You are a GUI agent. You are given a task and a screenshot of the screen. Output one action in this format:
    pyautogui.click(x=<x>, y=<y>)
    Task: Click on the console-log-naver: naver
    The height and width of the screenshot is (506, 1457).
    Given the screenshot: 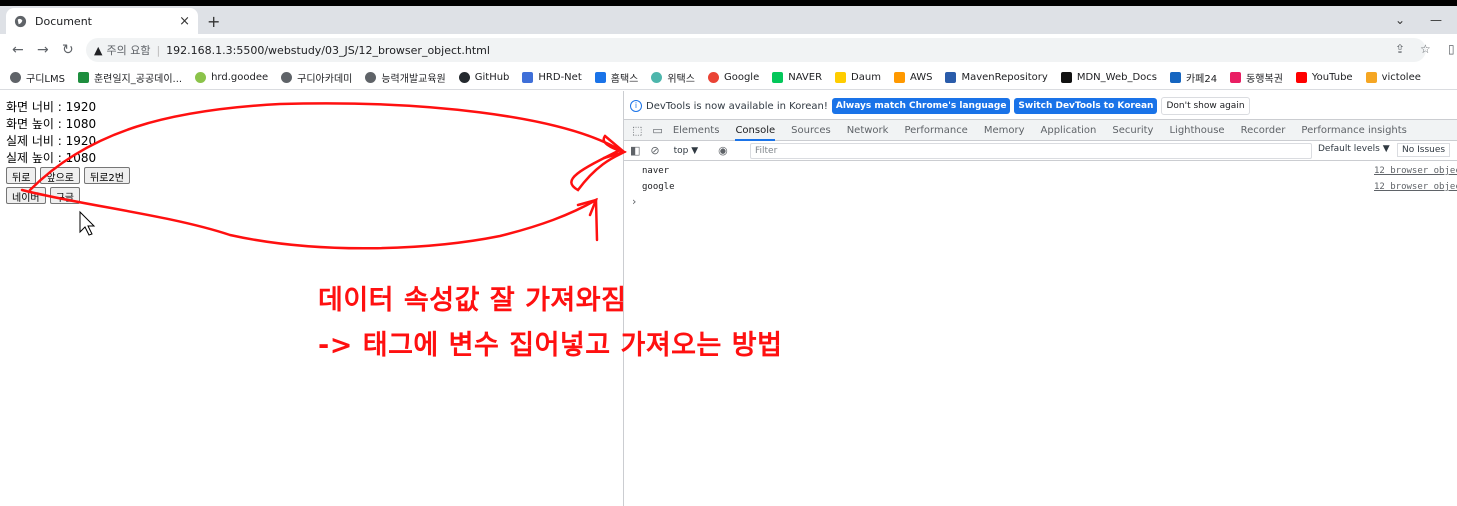 What is the action you would take?
    pyautogui.click(x=656, y=171)
    